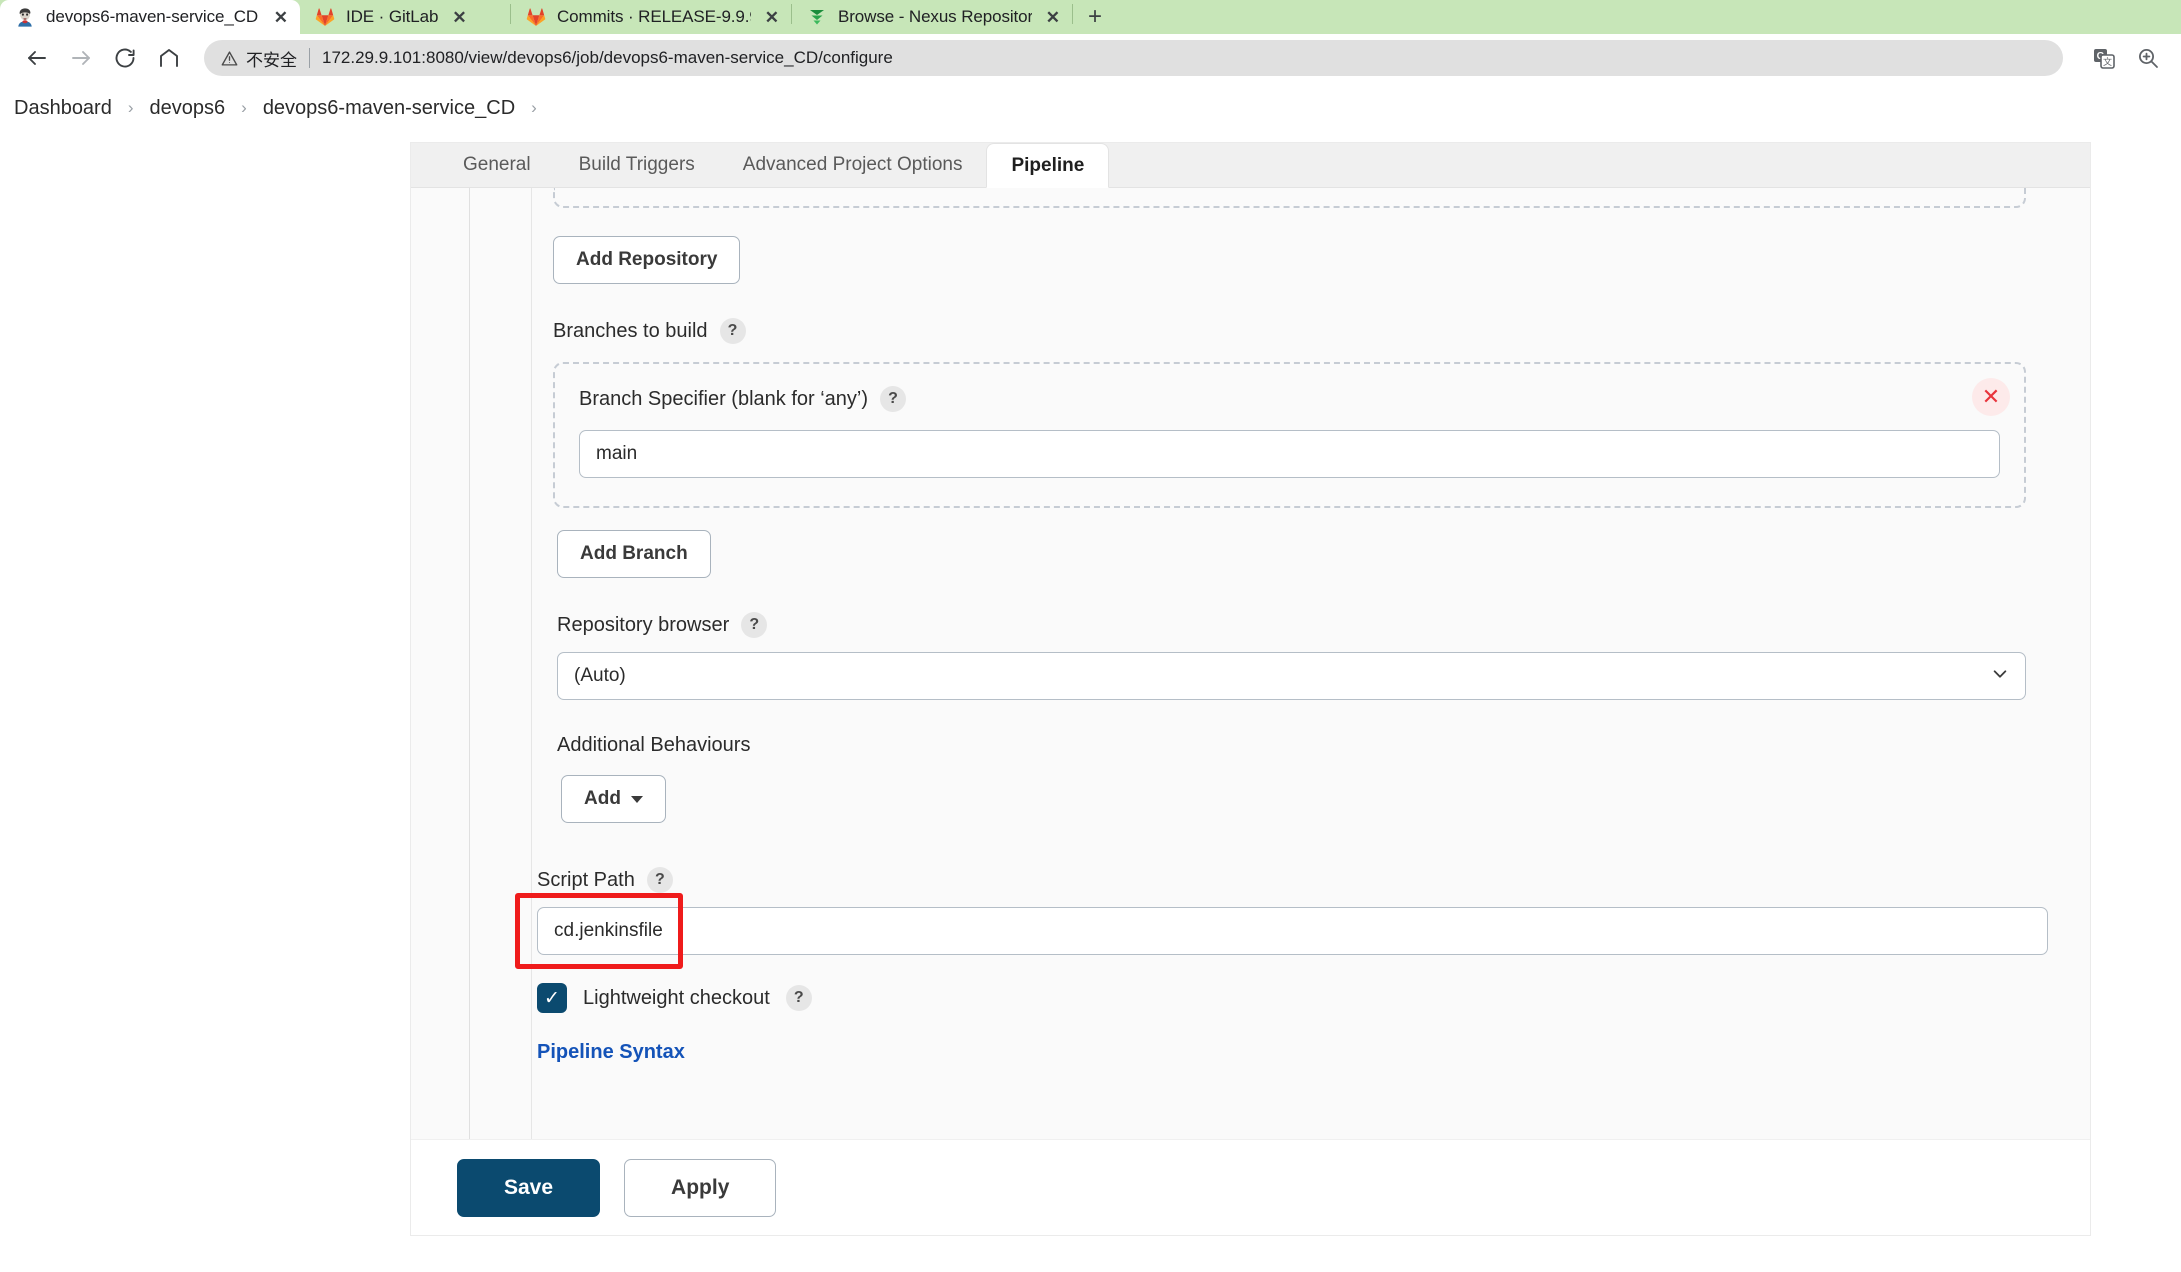  What do you see at coordinates (25, 17) in the screenshot?
I see `jenkins-icon` at bounding box center [25, 17].